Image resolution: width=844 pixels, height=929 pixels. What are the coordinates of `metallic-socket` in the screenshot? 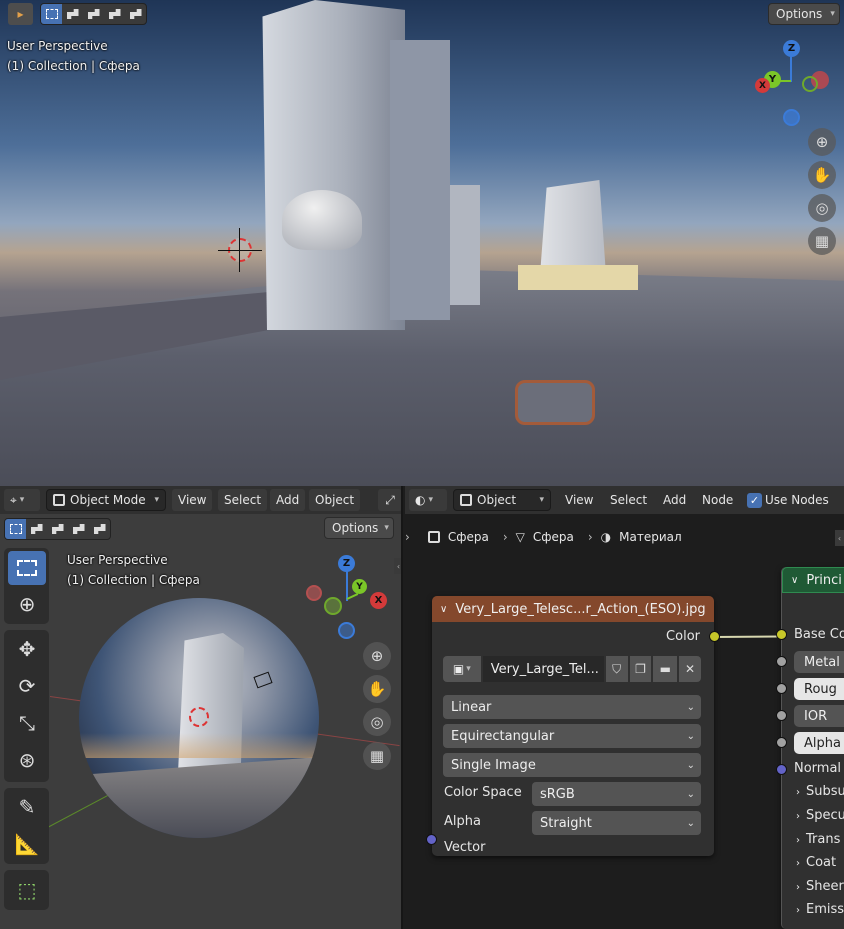 It's located at (781, 661).